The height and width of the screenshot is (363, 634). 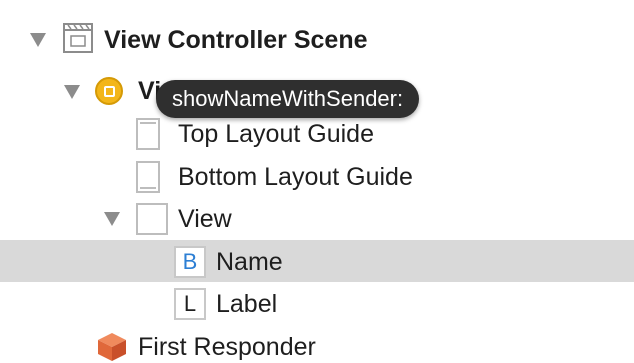 What do you see at coordinates (112, 219) in the screenshot?
I see `disclosure-triangle-view` at bounding box center [112, 219].